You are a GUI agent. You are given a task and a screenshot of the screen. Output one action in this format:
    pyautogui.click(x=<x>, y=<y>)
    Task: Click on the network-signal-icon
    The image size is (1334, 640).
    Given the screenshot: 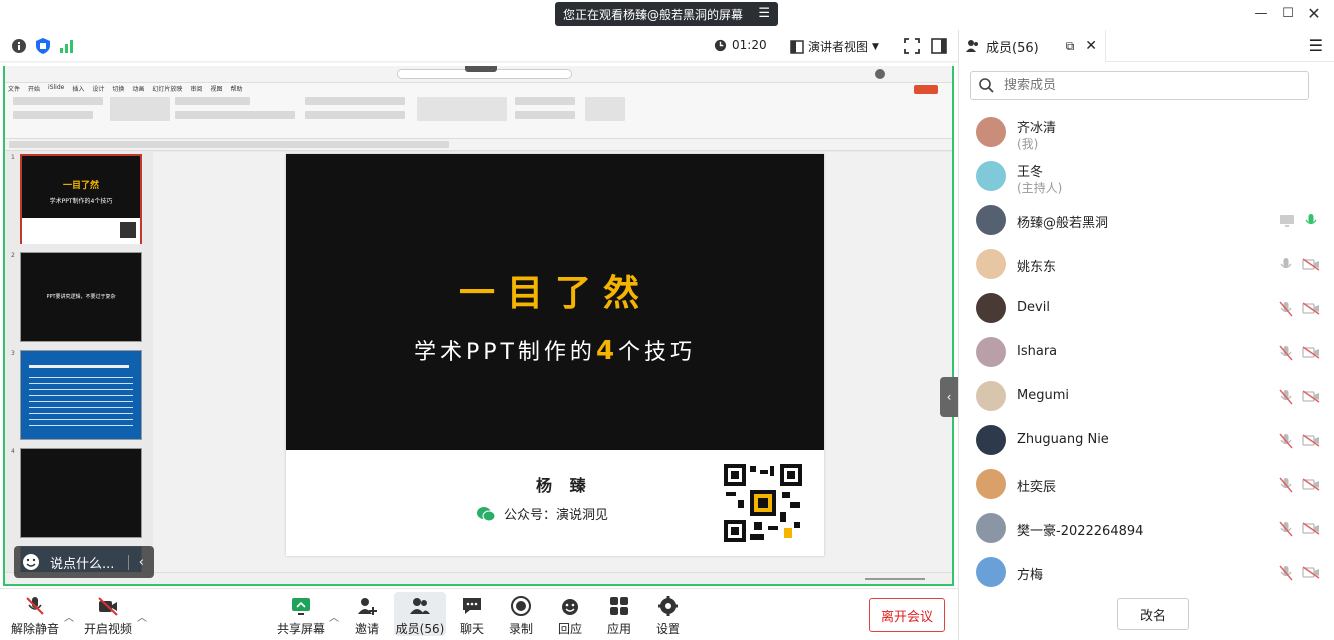 What is the action you would take?
    pyautogui.click(x=67, y=46)
    